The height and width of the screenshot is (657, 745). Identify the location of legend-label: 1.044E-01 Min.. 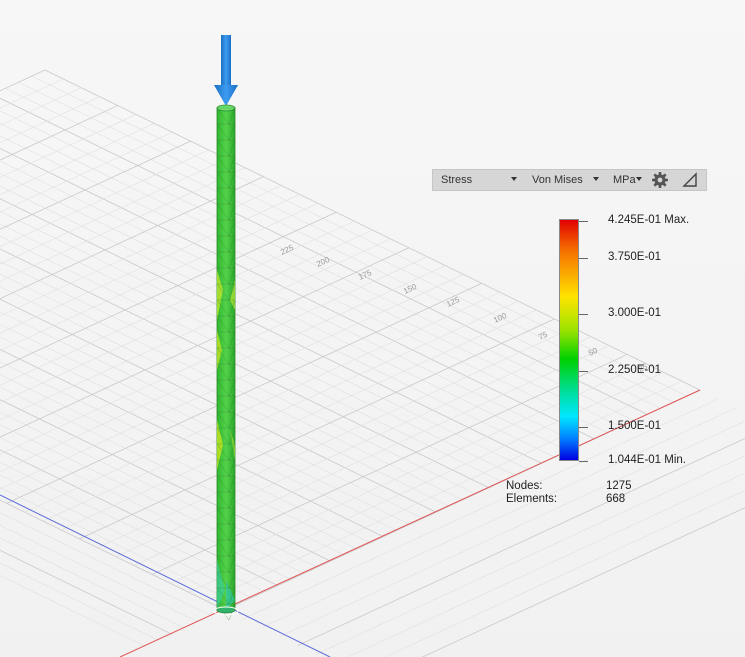
(647, 460).